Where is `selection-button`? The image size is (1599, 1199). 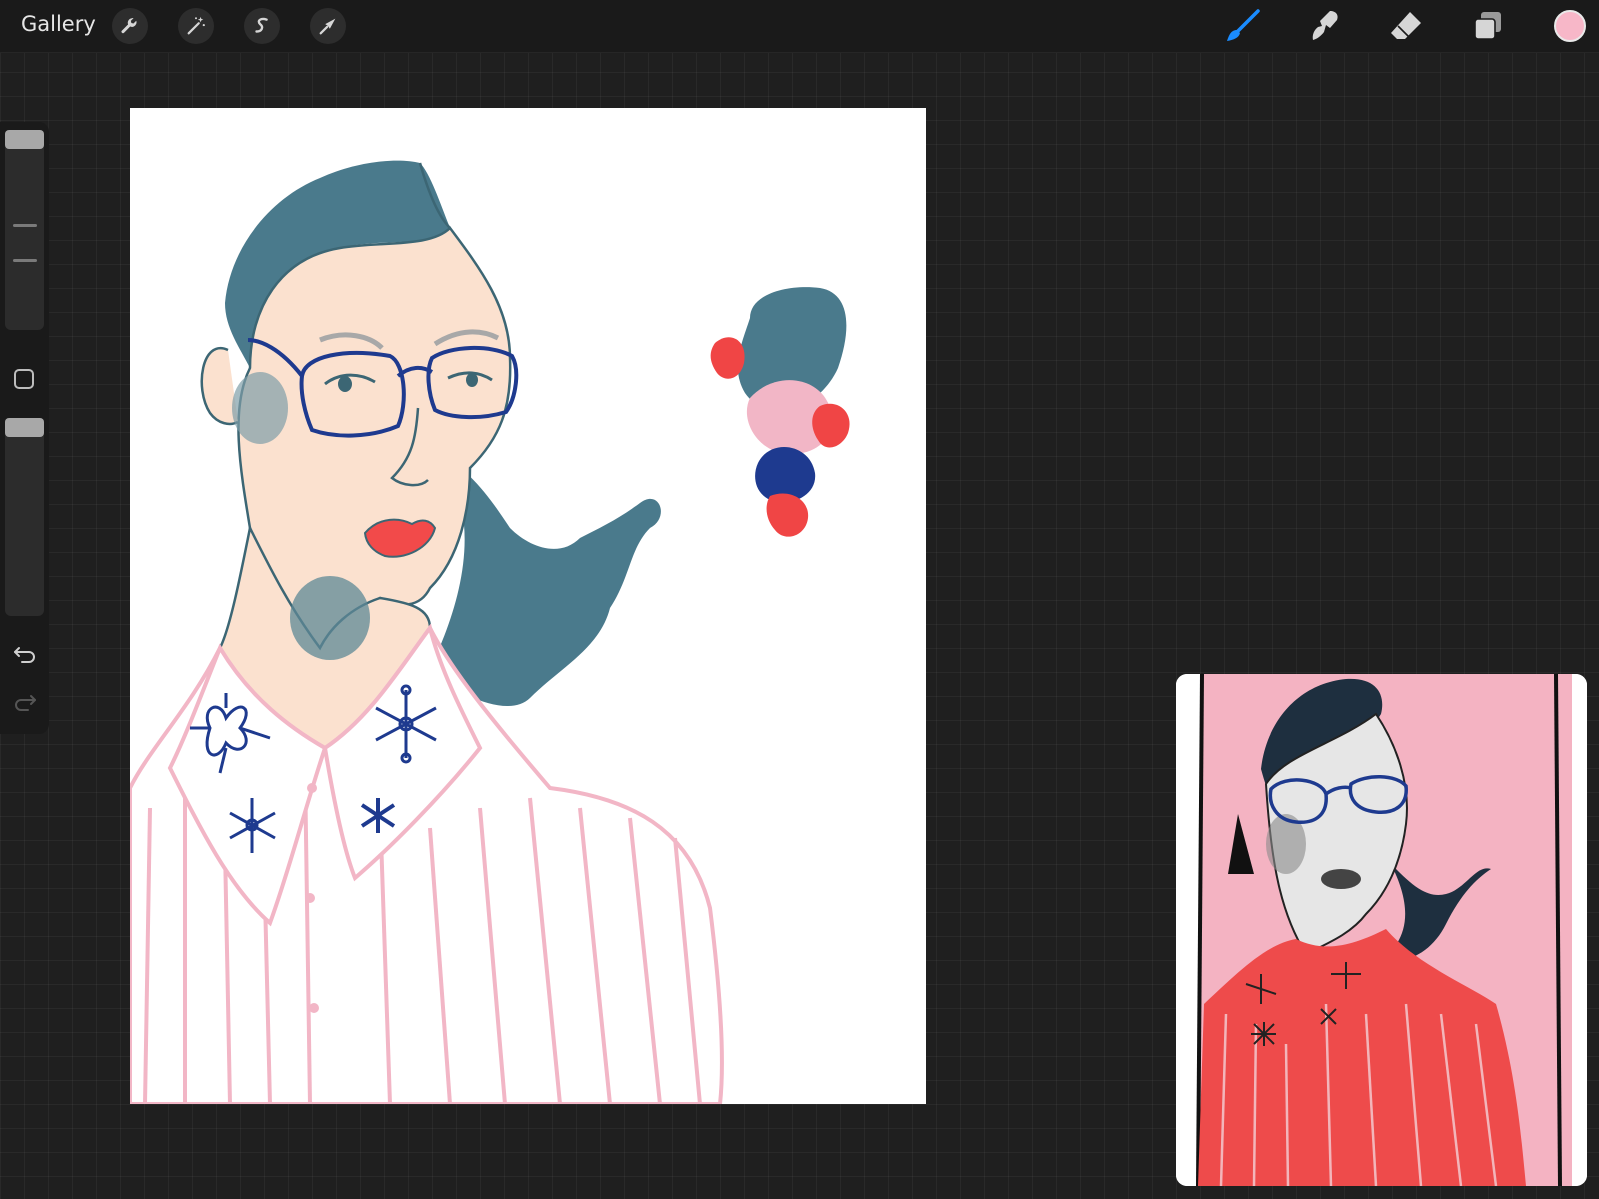 selection-button is located at coordinates (262, 26).